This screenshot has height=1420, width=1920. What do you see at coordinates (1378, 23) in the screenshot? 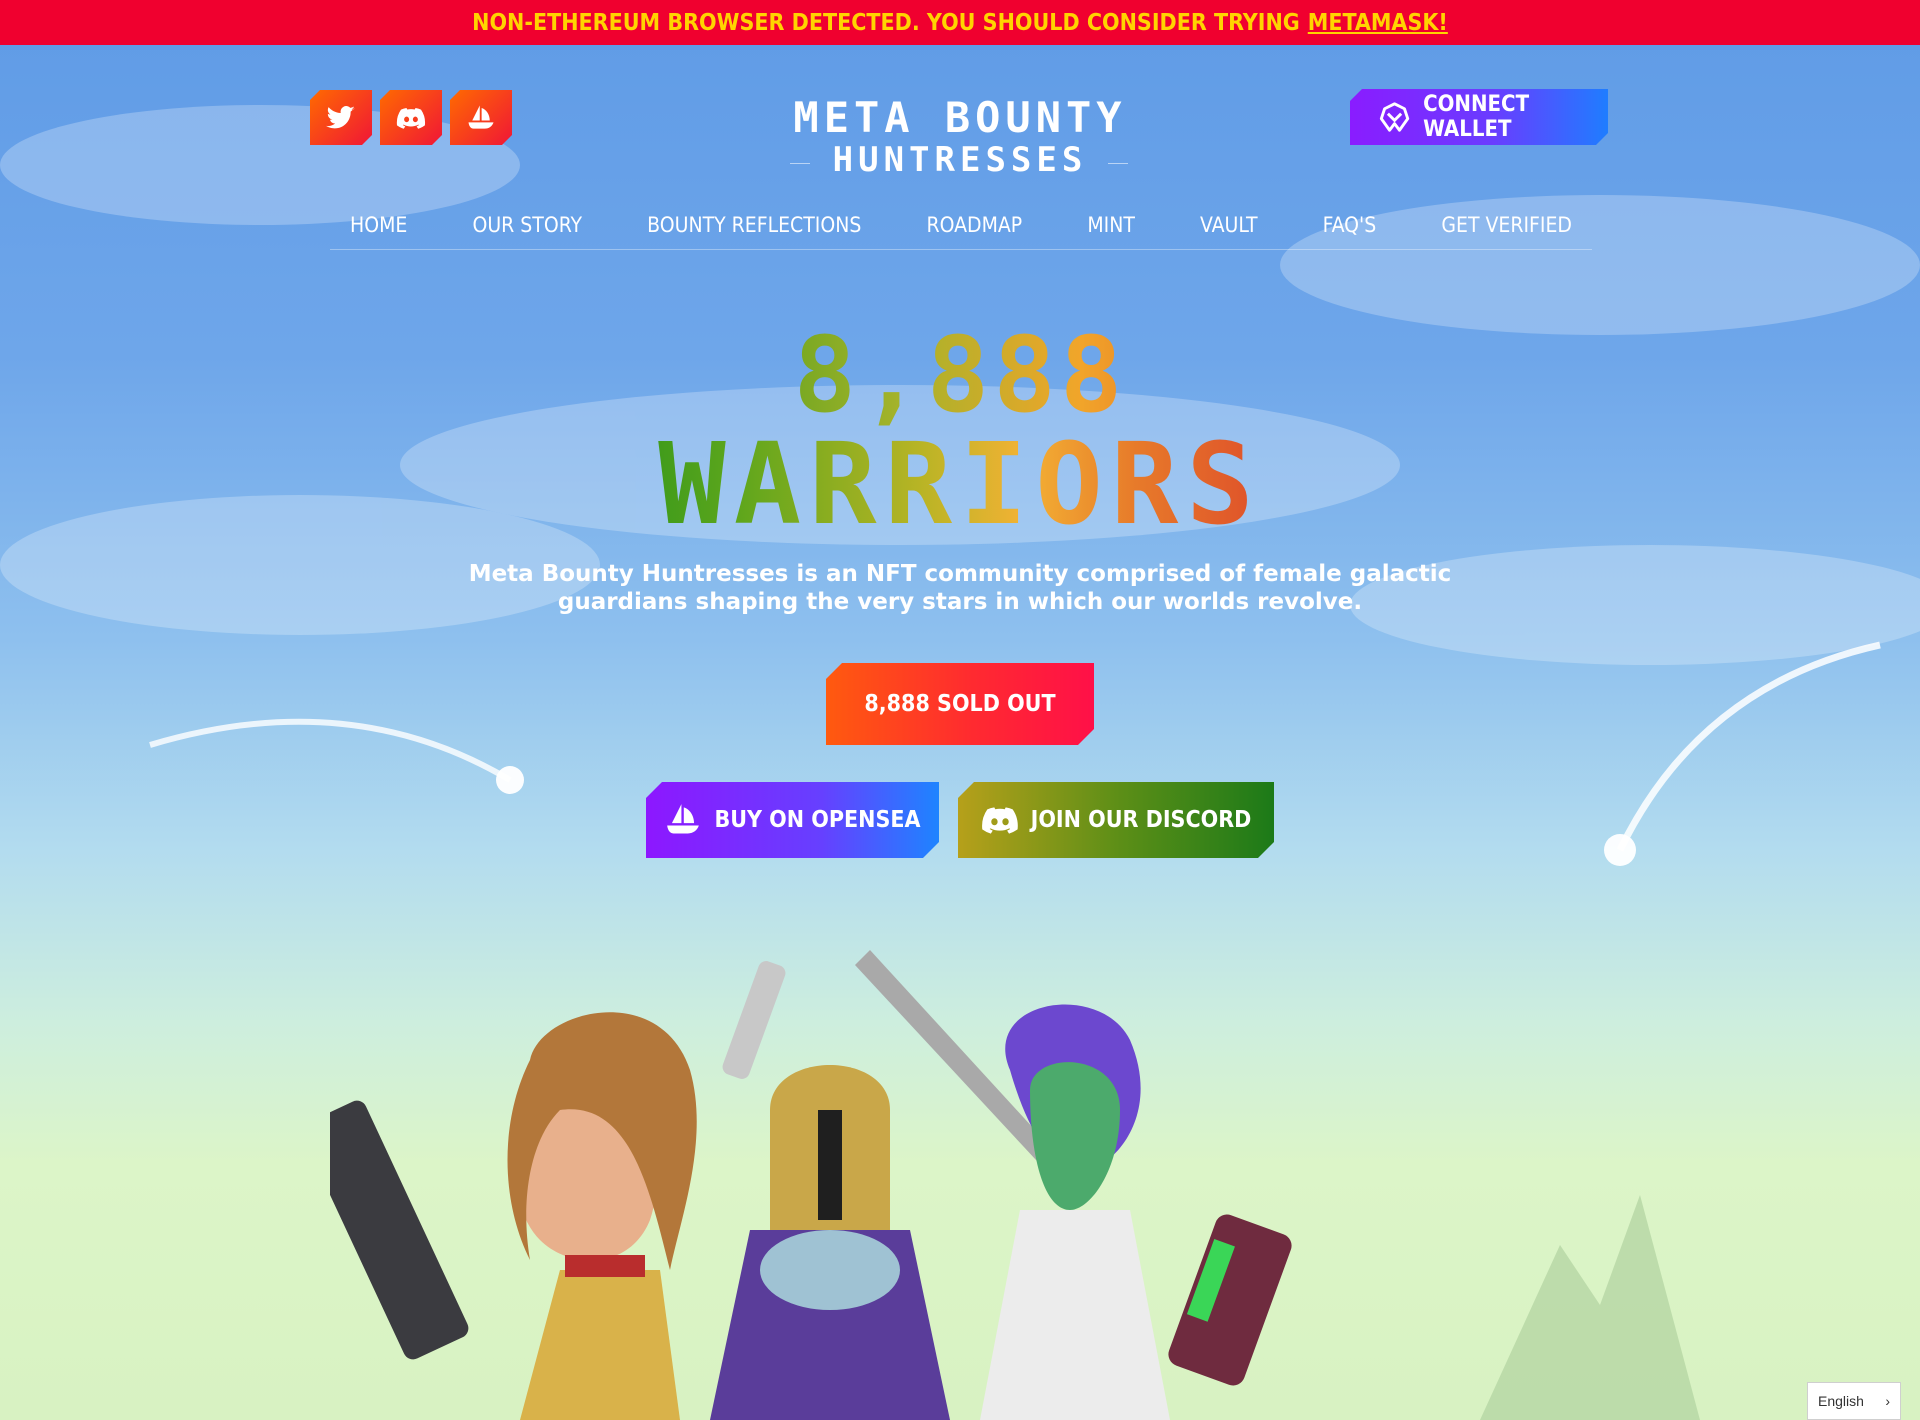
I see `metamask-link: METAMASK!` at bounding box center [1378, 23].